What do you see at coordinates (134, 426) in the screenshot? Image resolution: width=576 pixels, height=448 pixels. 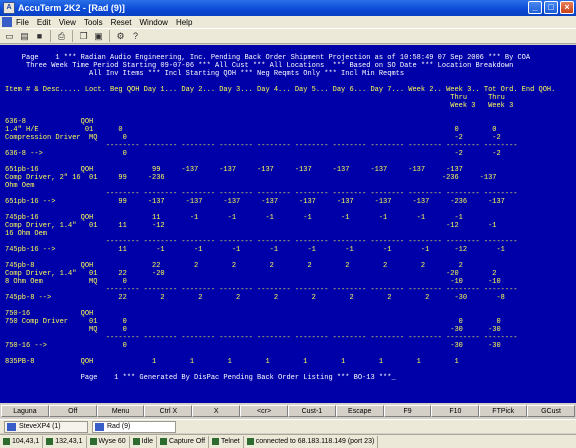 I see `session-tab: Rad (9)` at bounding box center [134, 426].